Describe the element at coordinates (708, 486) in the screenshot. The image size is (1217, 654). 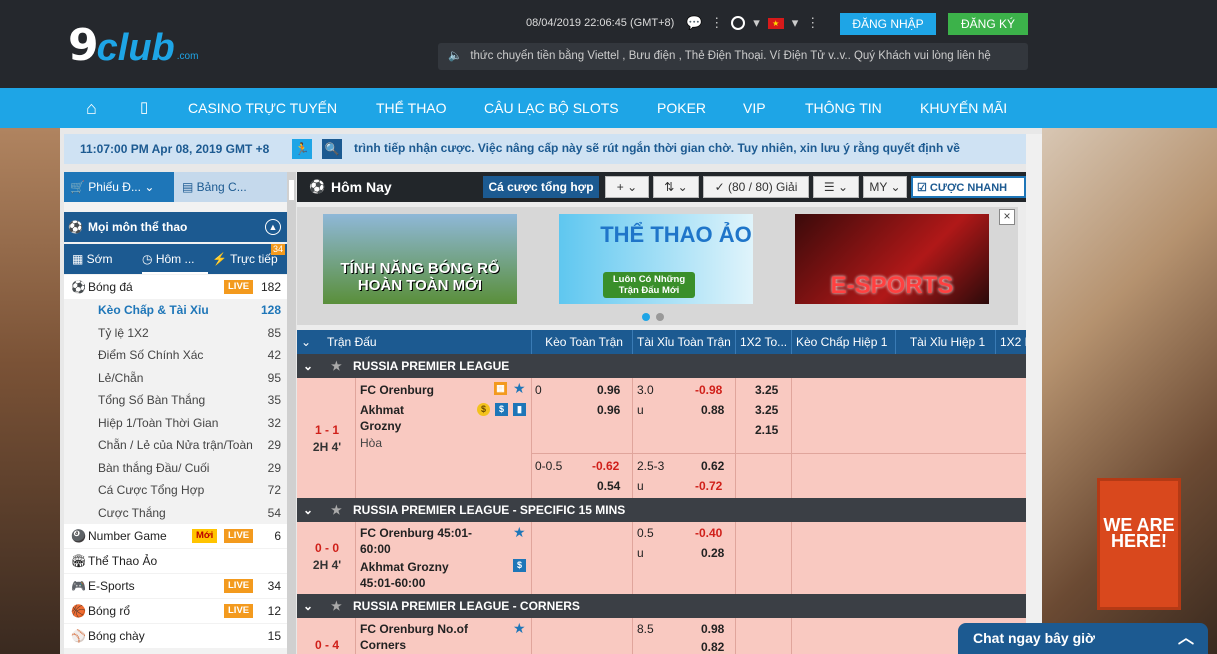
I see `odds-cell: -0.72` at that location.